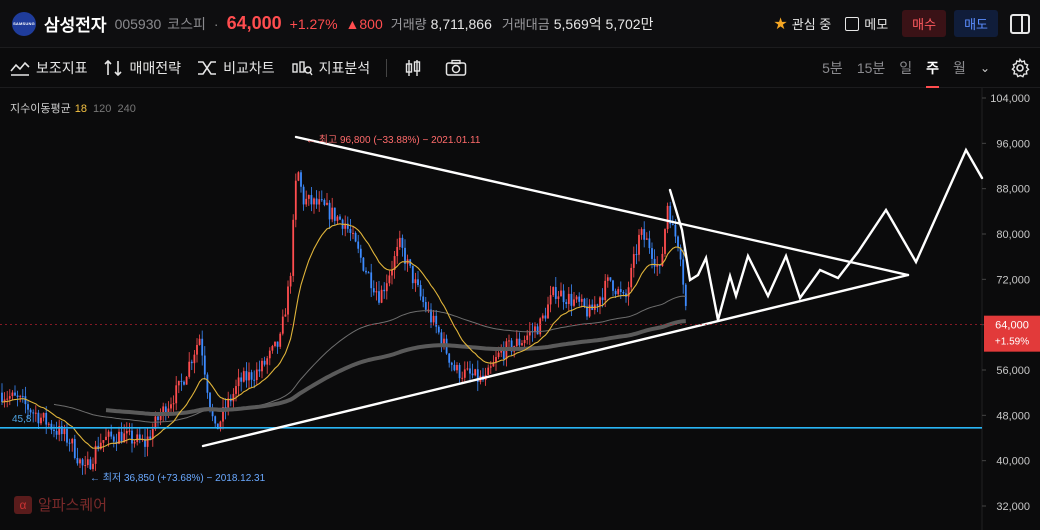 Image resolution: width=1040 pixels, height=530 pixels. What do you see at coordinates (330, 68) in the screenshot?
I see `analysis-tool-button: 지표분석` at bounding box center [330, 68].